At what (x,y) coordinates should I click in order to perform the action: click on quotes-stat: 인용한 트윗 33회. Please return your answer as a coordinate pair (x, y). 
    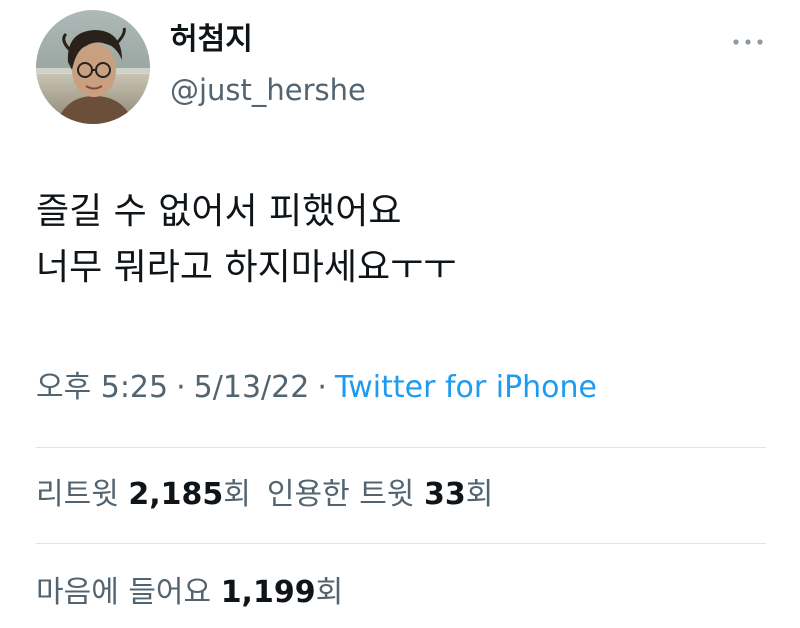
    Looking at the image, I should click on (380, 494).